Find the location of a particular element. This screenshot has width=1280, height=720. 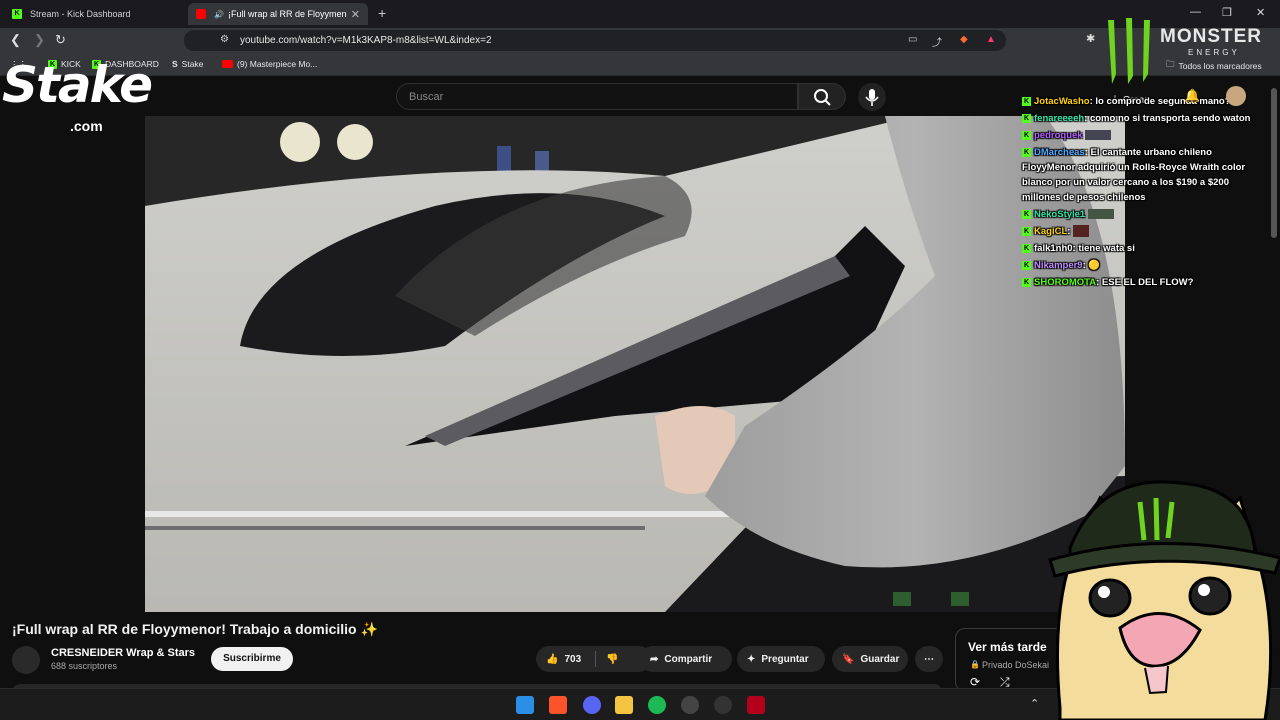

extensions-icon: ✱ is located at coordinates (1090, 38).